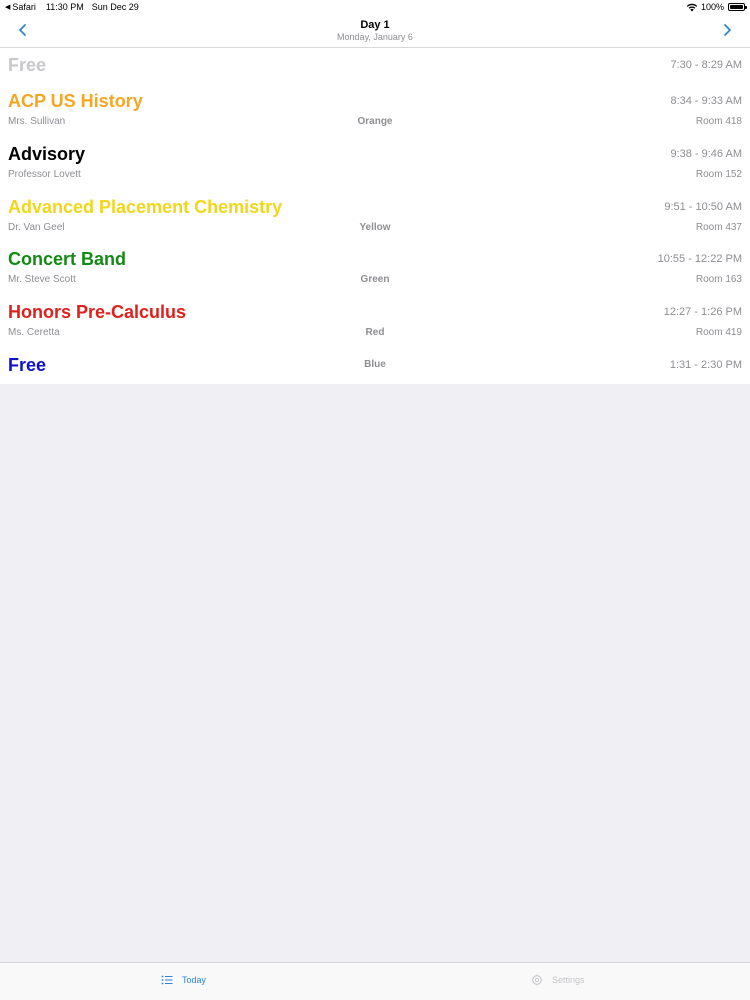 This screenshot has width=750, height=1000. Describe the element at coordinates (375, 981) in the screenshot. I see `tab-bar: Today Settings` at that location.